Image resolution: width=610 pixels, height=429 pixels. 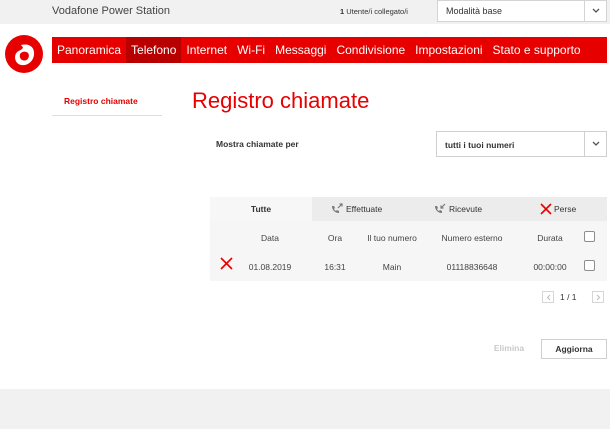 What do you see at coordinates (251, 50) in the screenshot?
I see `nav-wifi: Wi-Fi` at bounding box center [251, 50].